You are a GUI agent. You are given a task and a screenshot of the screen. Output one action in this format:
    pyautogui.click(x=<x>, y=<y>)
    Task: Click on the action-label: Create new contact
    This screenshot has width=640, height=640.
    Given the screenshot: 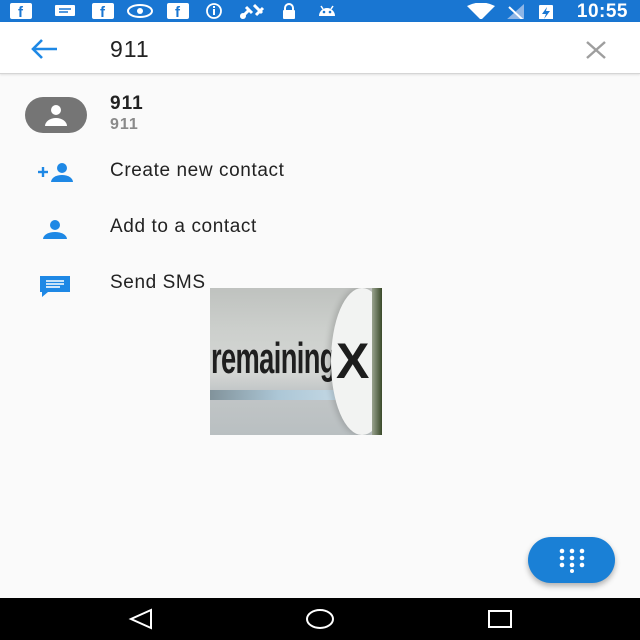 What is the action you would take?
    pyautogui.click(x=197, y=170)
    